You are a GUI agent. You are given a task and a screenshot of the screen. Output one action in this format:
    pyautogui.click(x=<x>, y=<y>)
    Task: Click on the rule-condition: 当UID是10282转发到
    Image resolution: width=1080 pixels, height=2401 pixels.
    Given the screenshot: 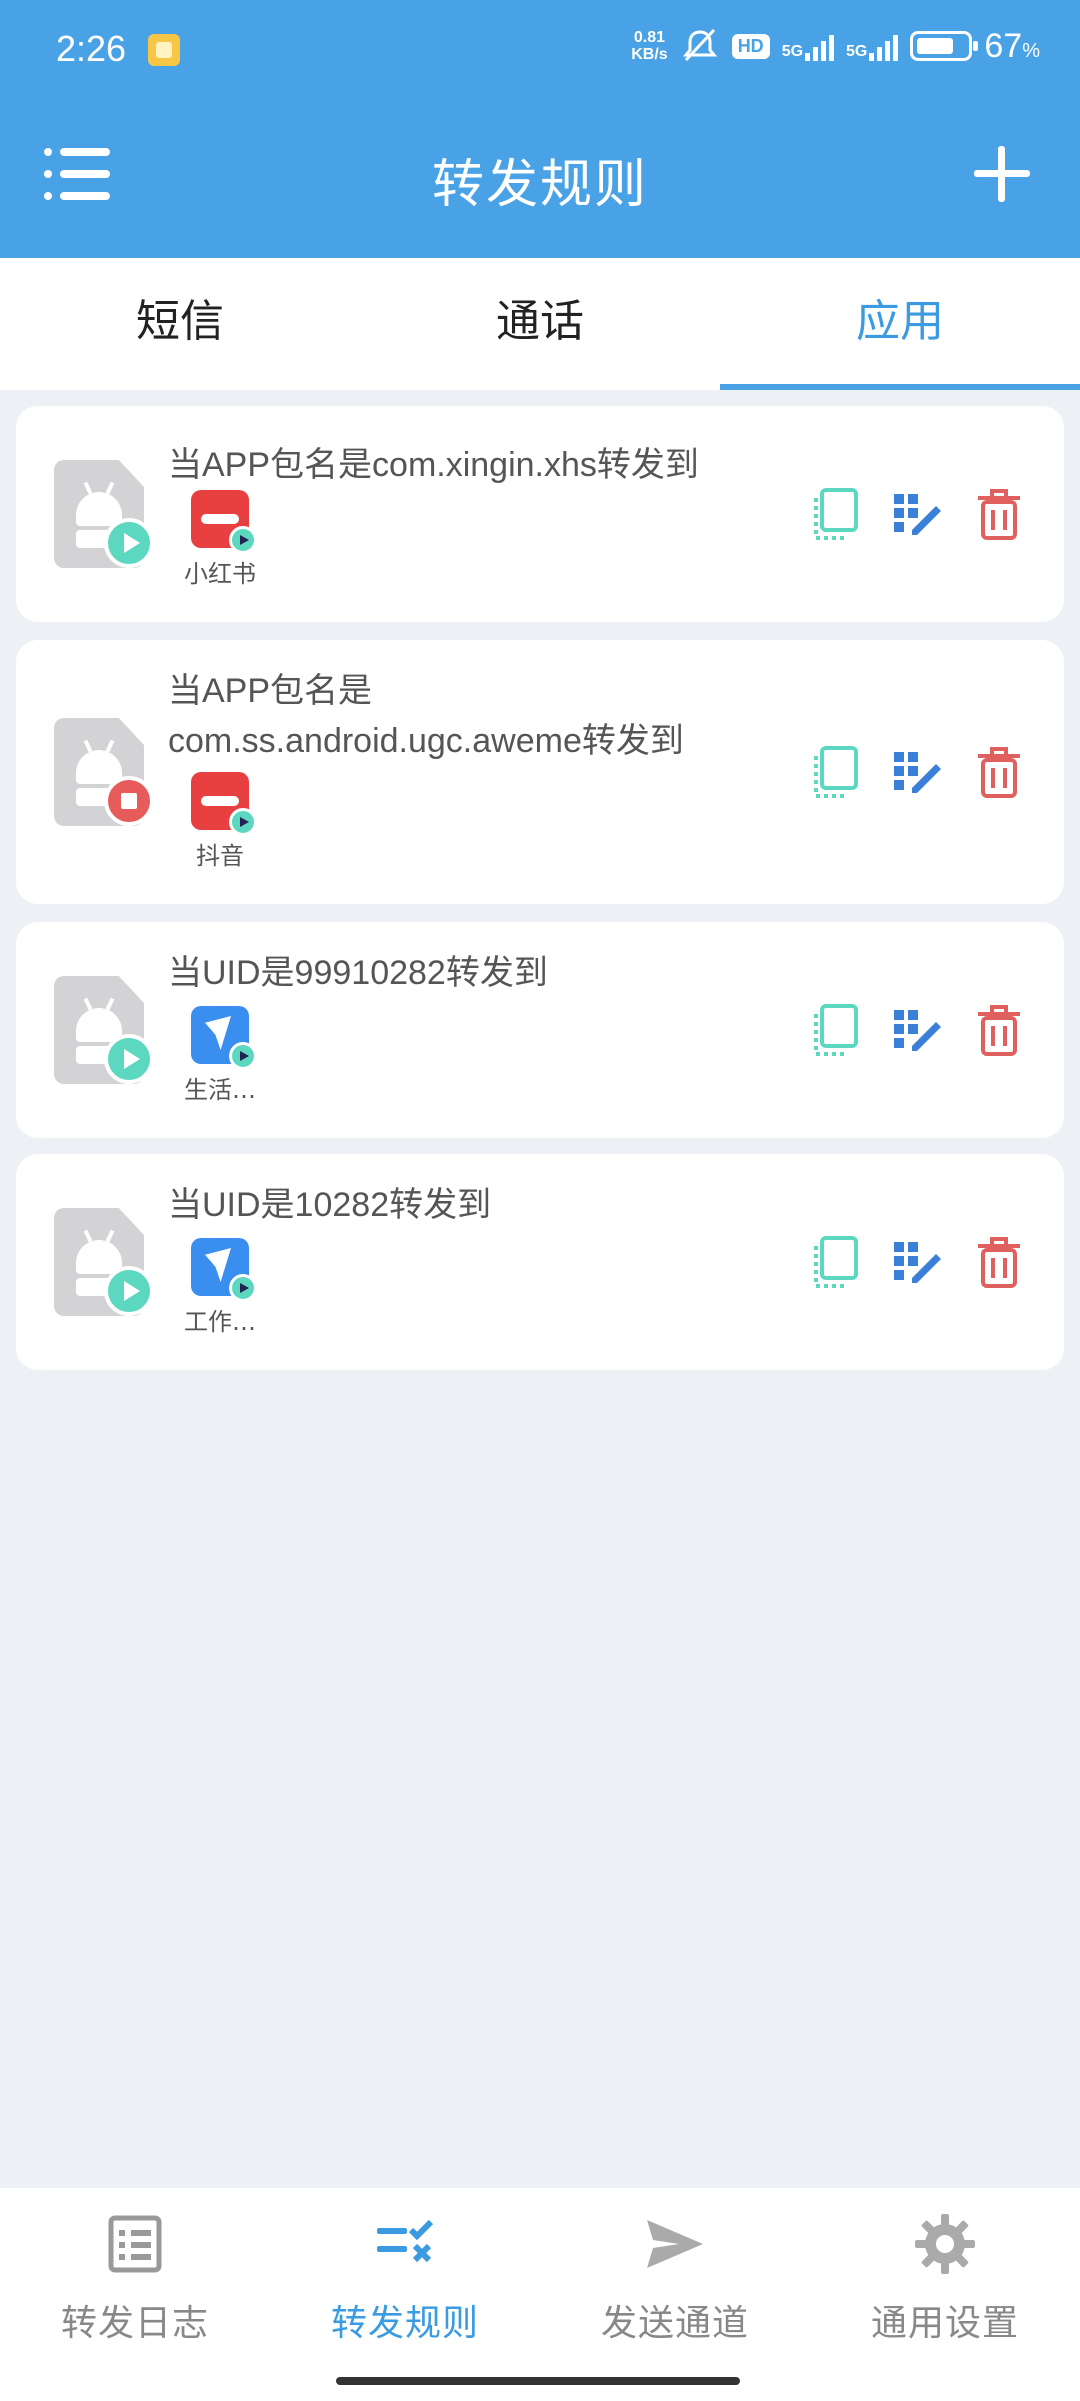 What is the action you would take?
    pyautogui.click(x=330, y=1205)
    